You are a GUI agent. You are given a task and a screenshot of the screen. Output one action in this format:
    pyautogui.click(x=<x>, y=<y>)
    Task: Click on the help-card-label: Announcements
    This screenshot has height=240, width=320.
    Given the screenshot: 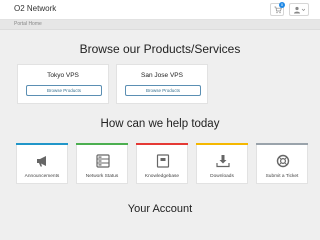 What is the action you would take?
    pyautogui.click(x=42, y=176)
    